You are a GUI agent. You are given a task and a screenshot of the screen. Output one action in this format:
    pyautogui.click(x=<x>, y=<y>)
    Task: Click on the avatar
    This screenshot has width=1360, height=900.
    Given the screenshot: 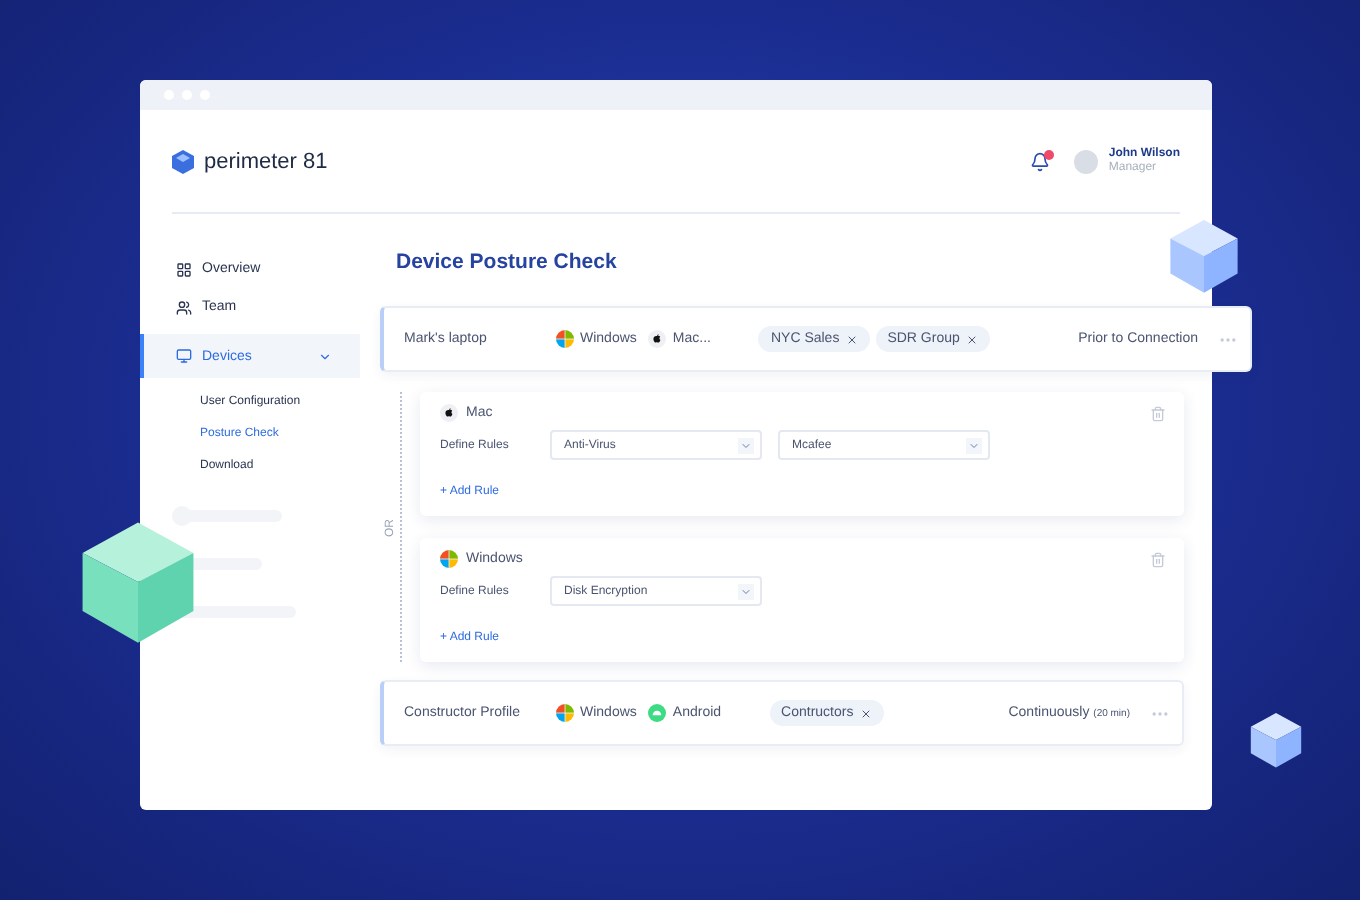 What is the action you would take?
    pyautogui.click(x=1086, y=161)
    